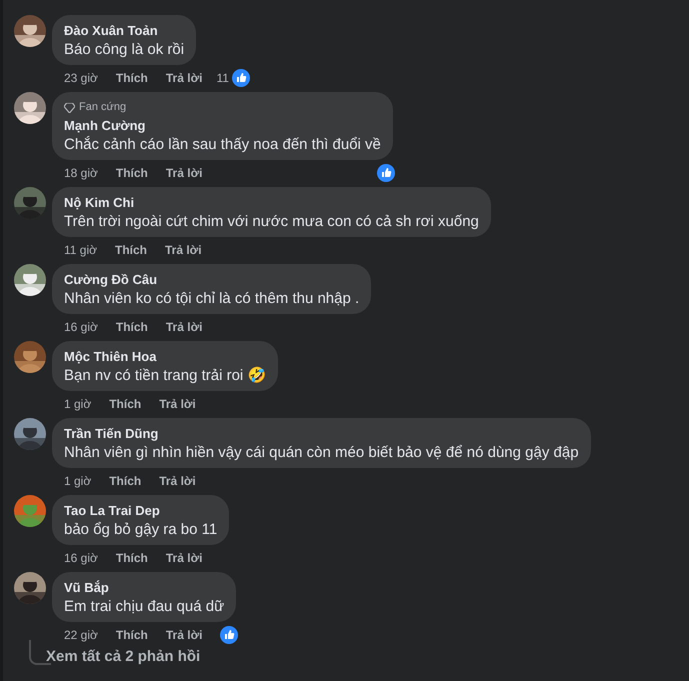  I want to click on comment-text: Nhân viên gì nhìn hiền vậy cái quán còn méo biết bảo vệ để nó dùng gậy đập, so click(321, 452).